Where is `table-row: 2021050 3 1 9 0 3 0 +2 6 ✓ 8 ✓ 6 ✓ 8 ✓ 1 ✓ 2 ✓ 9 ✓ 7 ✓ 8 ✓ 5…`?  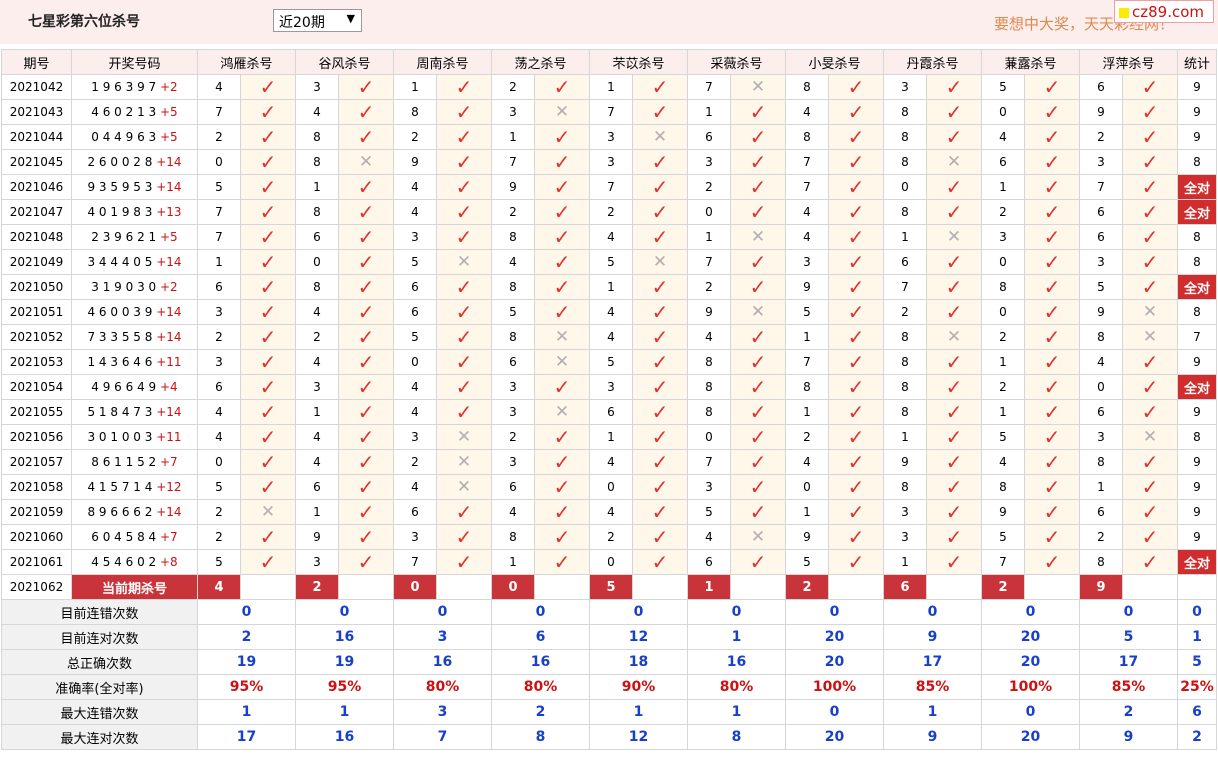 table-row: 2021050 3 1 9 0 3 0 +2 6 ✓ 8 ✓ 6 ✓ 8 ✓ 1 ✓ 2 ✓ 9 ✓ 7 ✓ 8 ✓ 5… is located at coordinates (609, 287).